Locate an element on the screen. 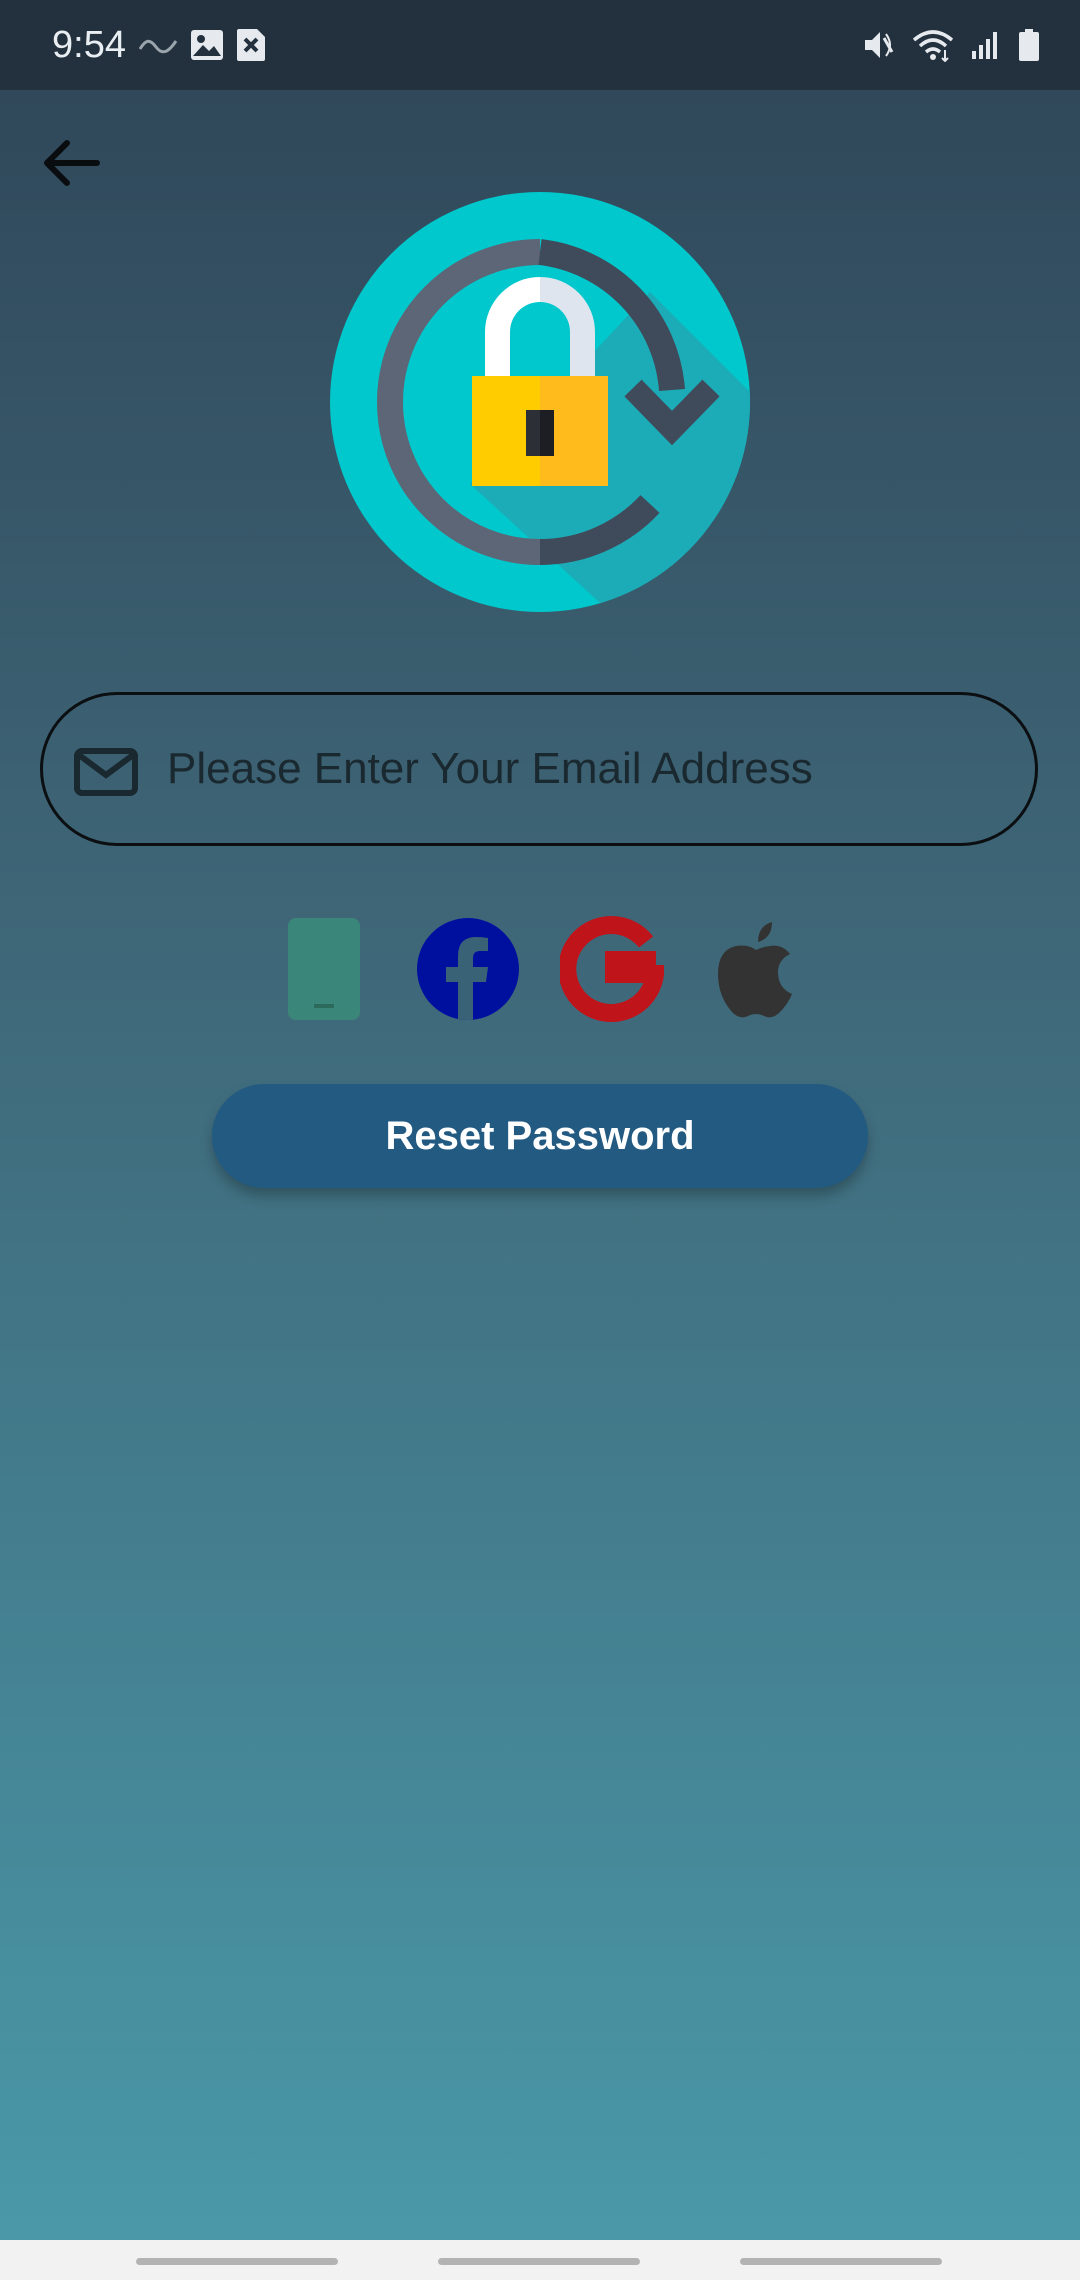  google-icon is located at coordinates (612, 969).